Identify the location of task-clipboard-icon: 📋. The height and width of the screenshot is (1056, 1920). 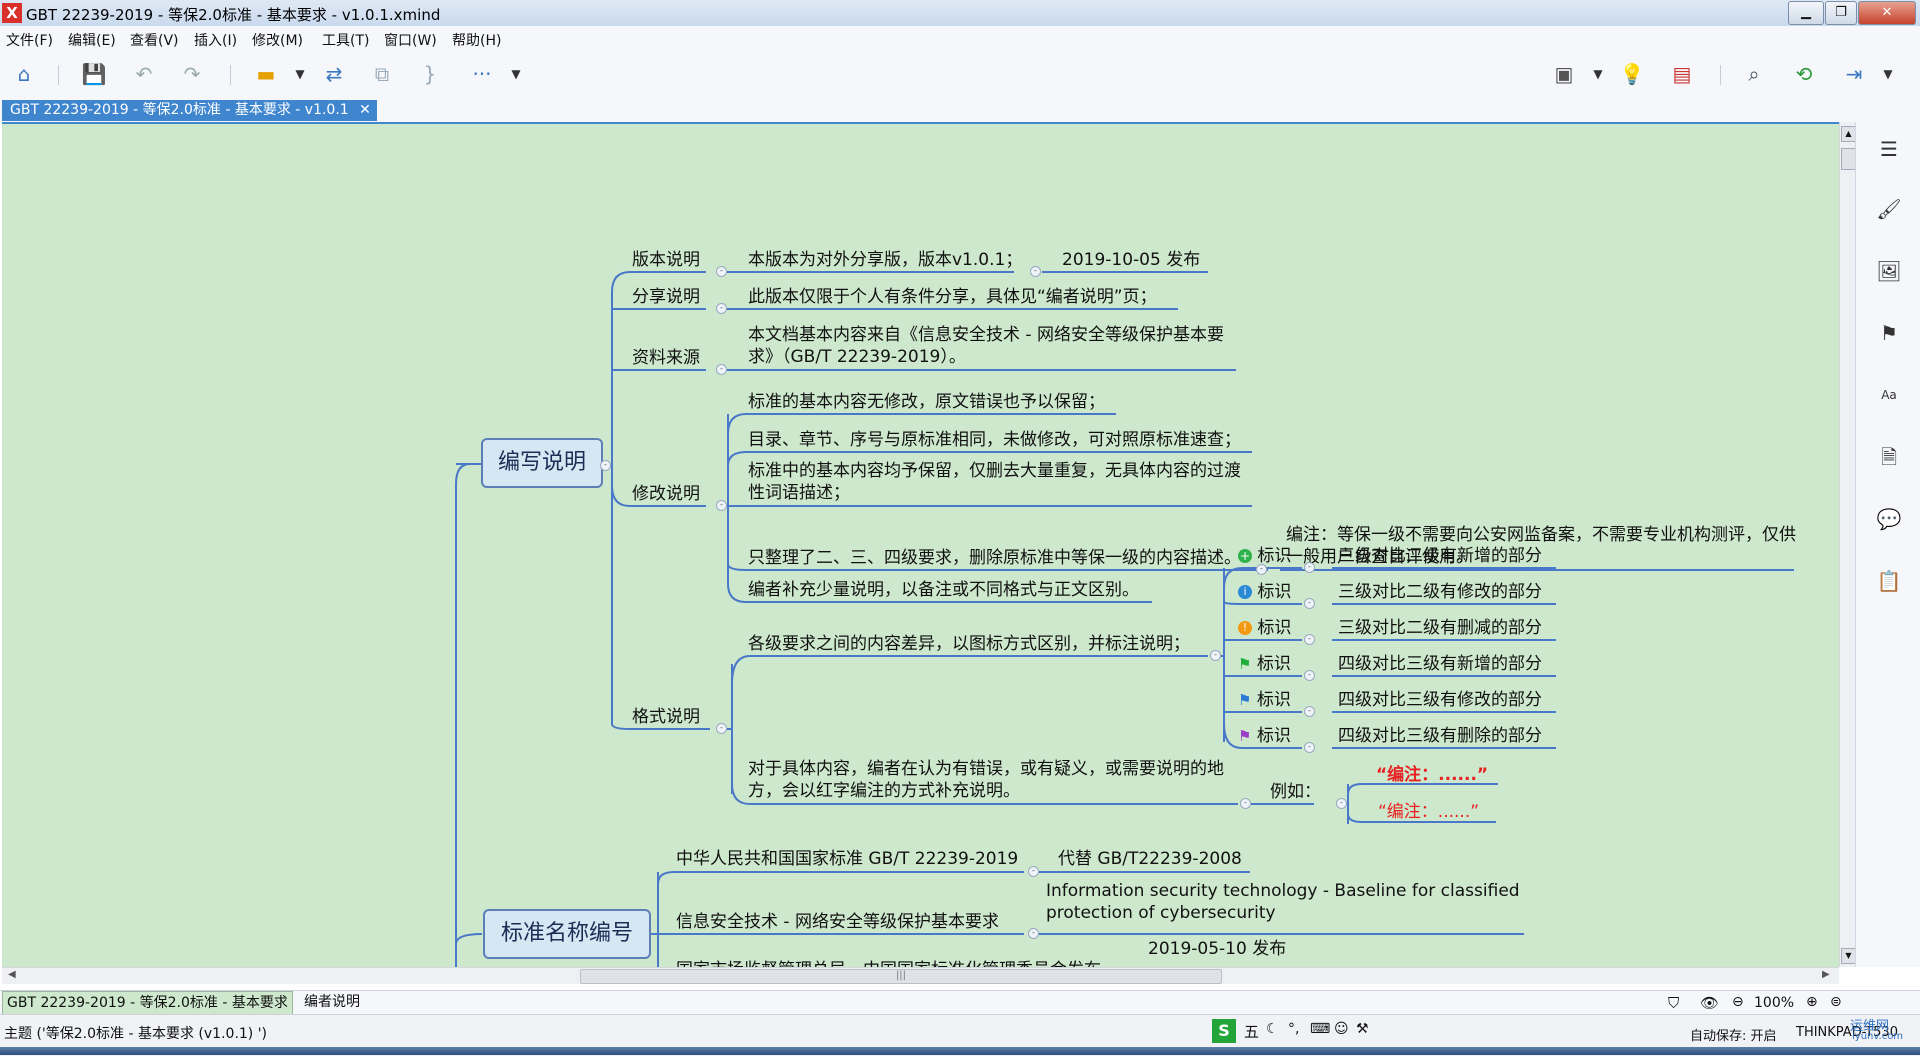
(1889, 581).